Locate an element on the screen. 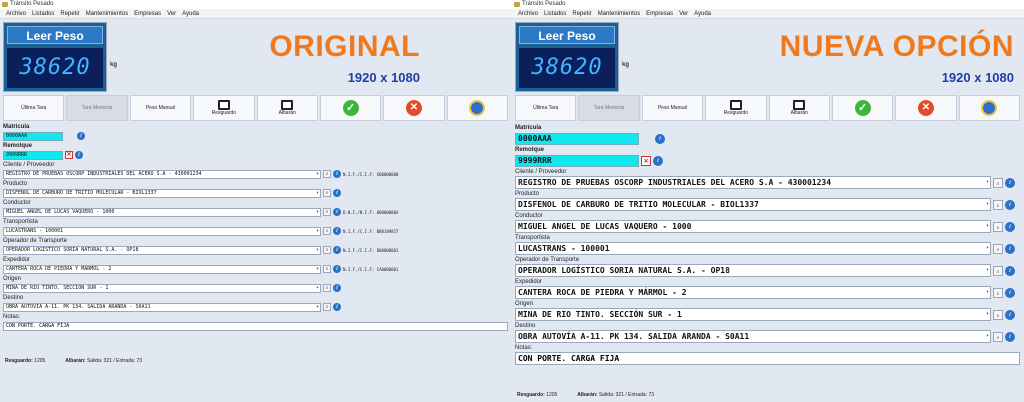  albaran-footer-label: Albarán: is located at coordinates (587, 395).